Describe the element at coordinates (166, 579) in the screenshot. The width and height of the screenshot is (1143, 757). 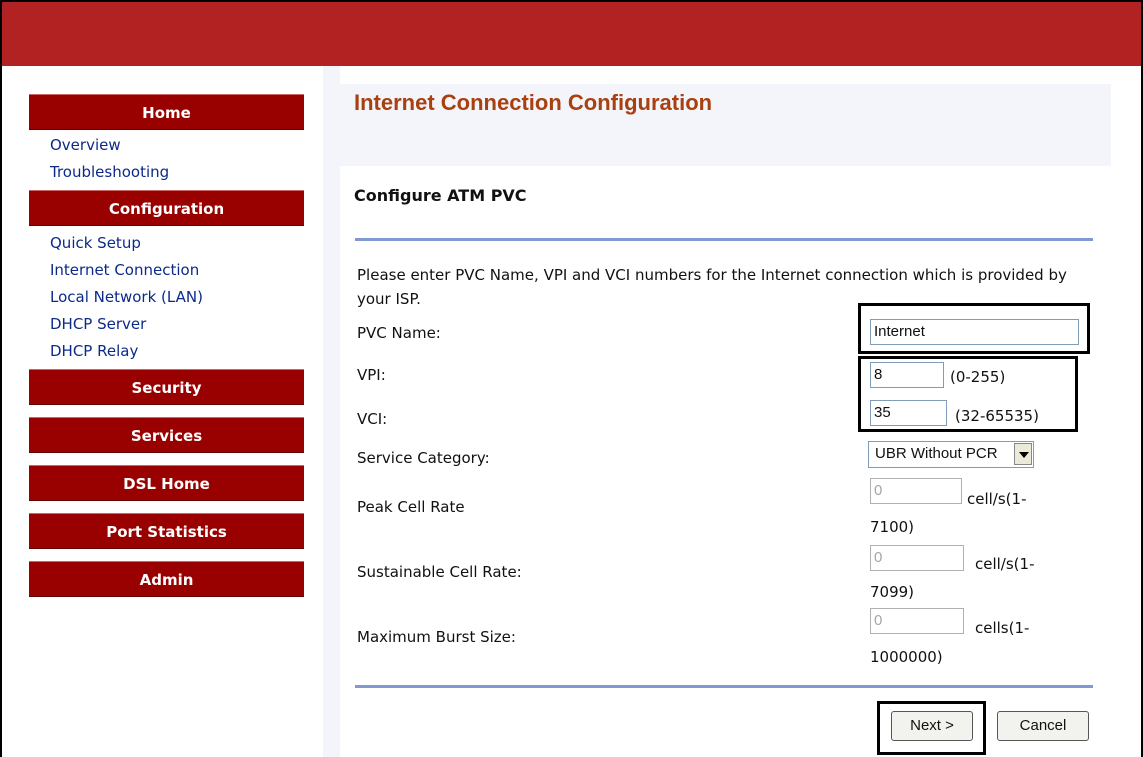
I see `nav-admin: Admin` at that location.